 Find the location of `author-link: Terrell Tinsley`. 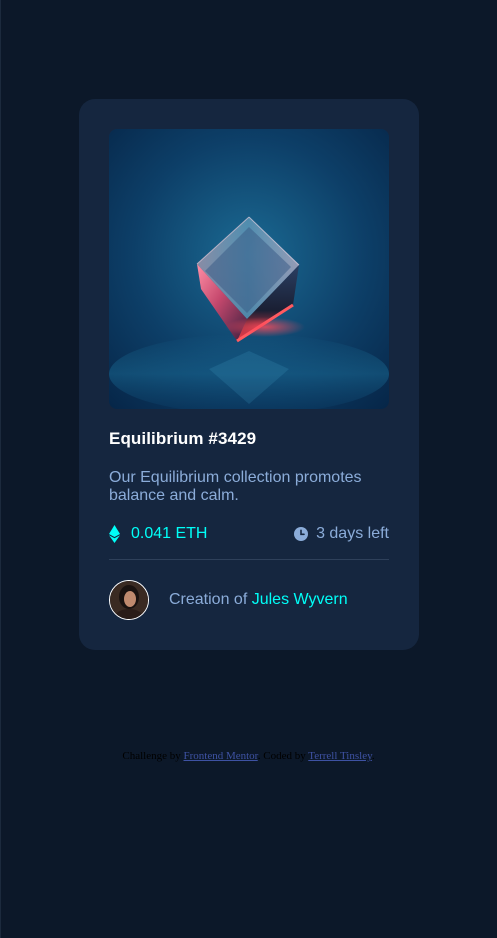

author-link: Terrell Tinsley is located at coordinates (340, 756).